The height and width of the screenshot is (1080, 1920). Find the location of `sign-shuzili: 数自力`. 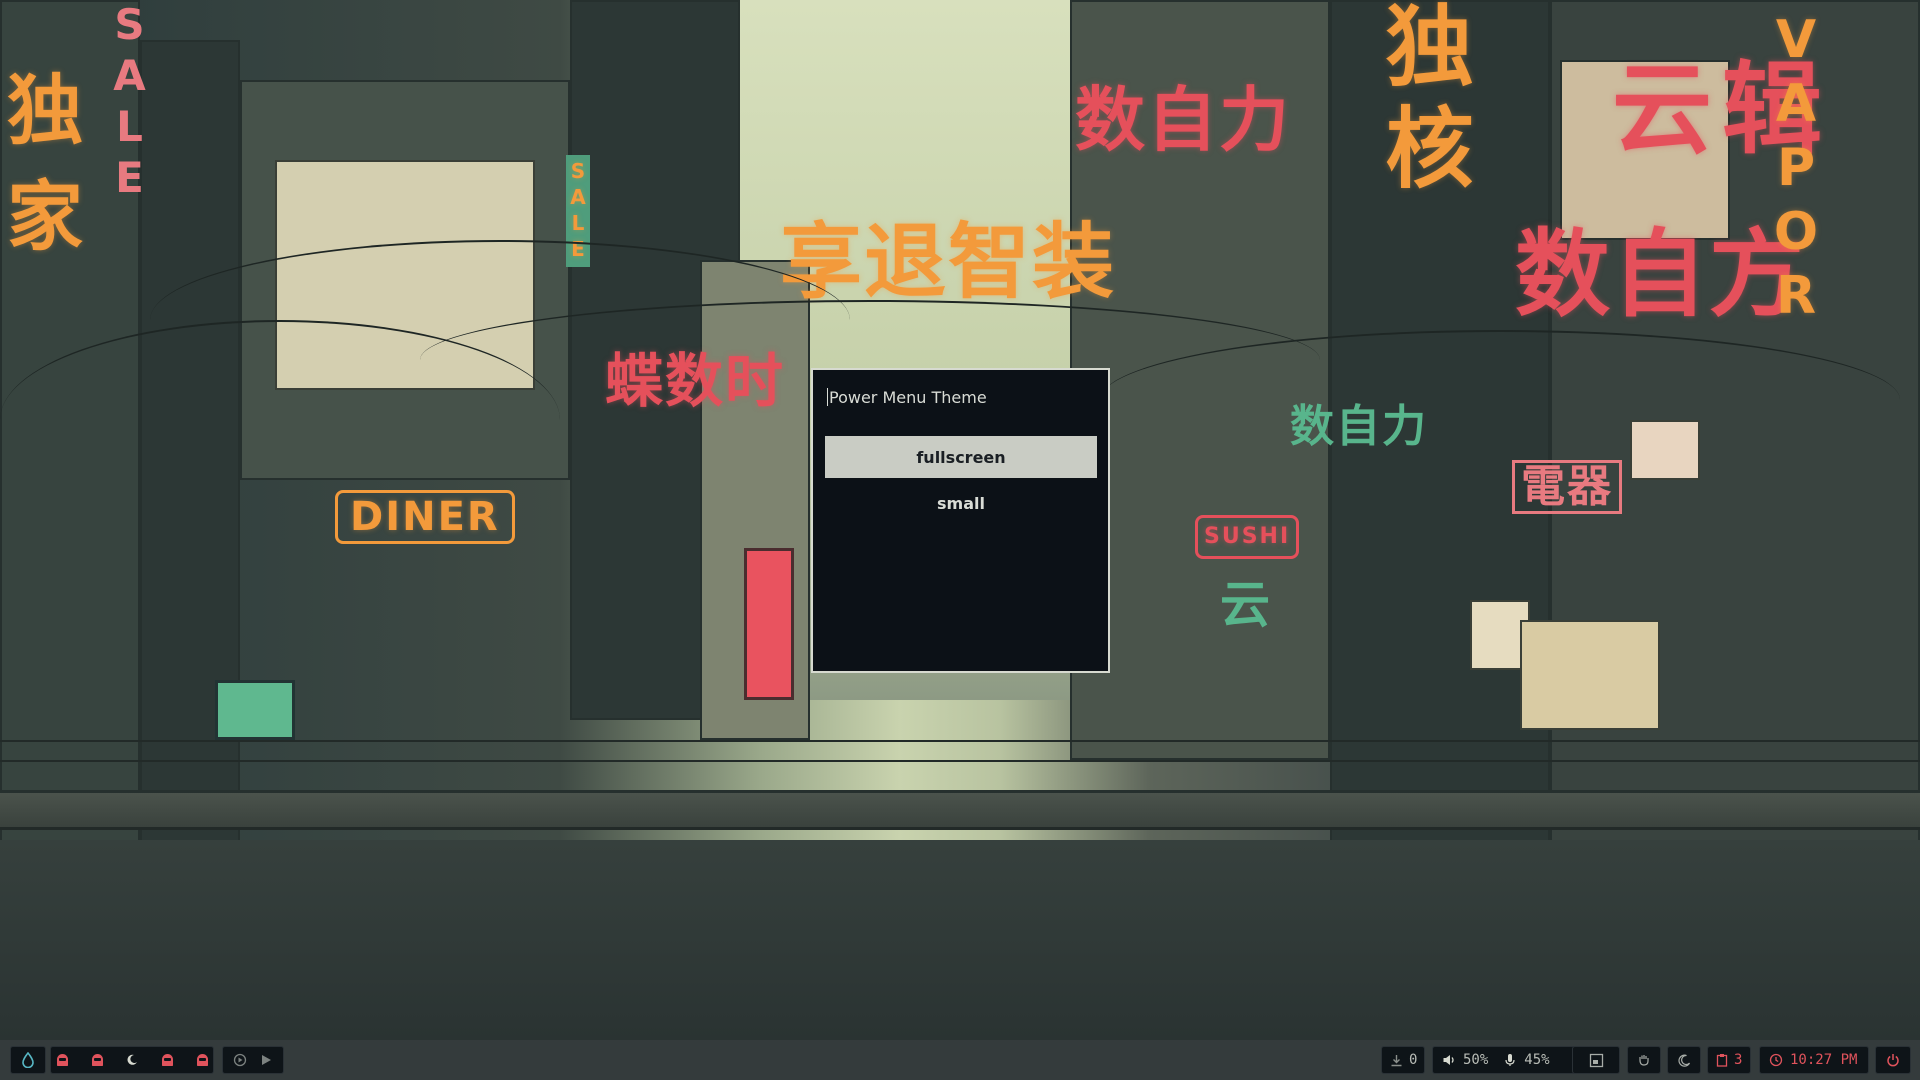

sign-shuzili: 数自力 is located at coordinates (1183, 120).